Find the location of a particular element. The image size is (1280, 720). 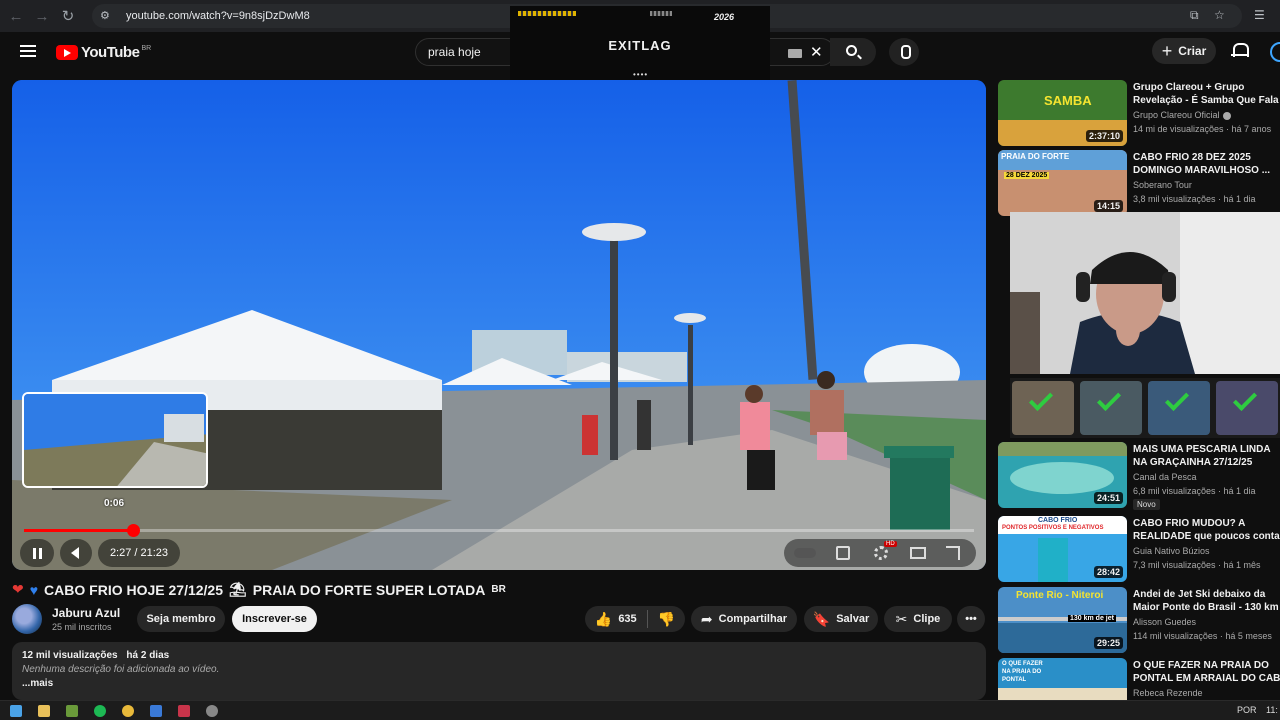

dislike-icon: 👎 is located at coordinates (666, 619).